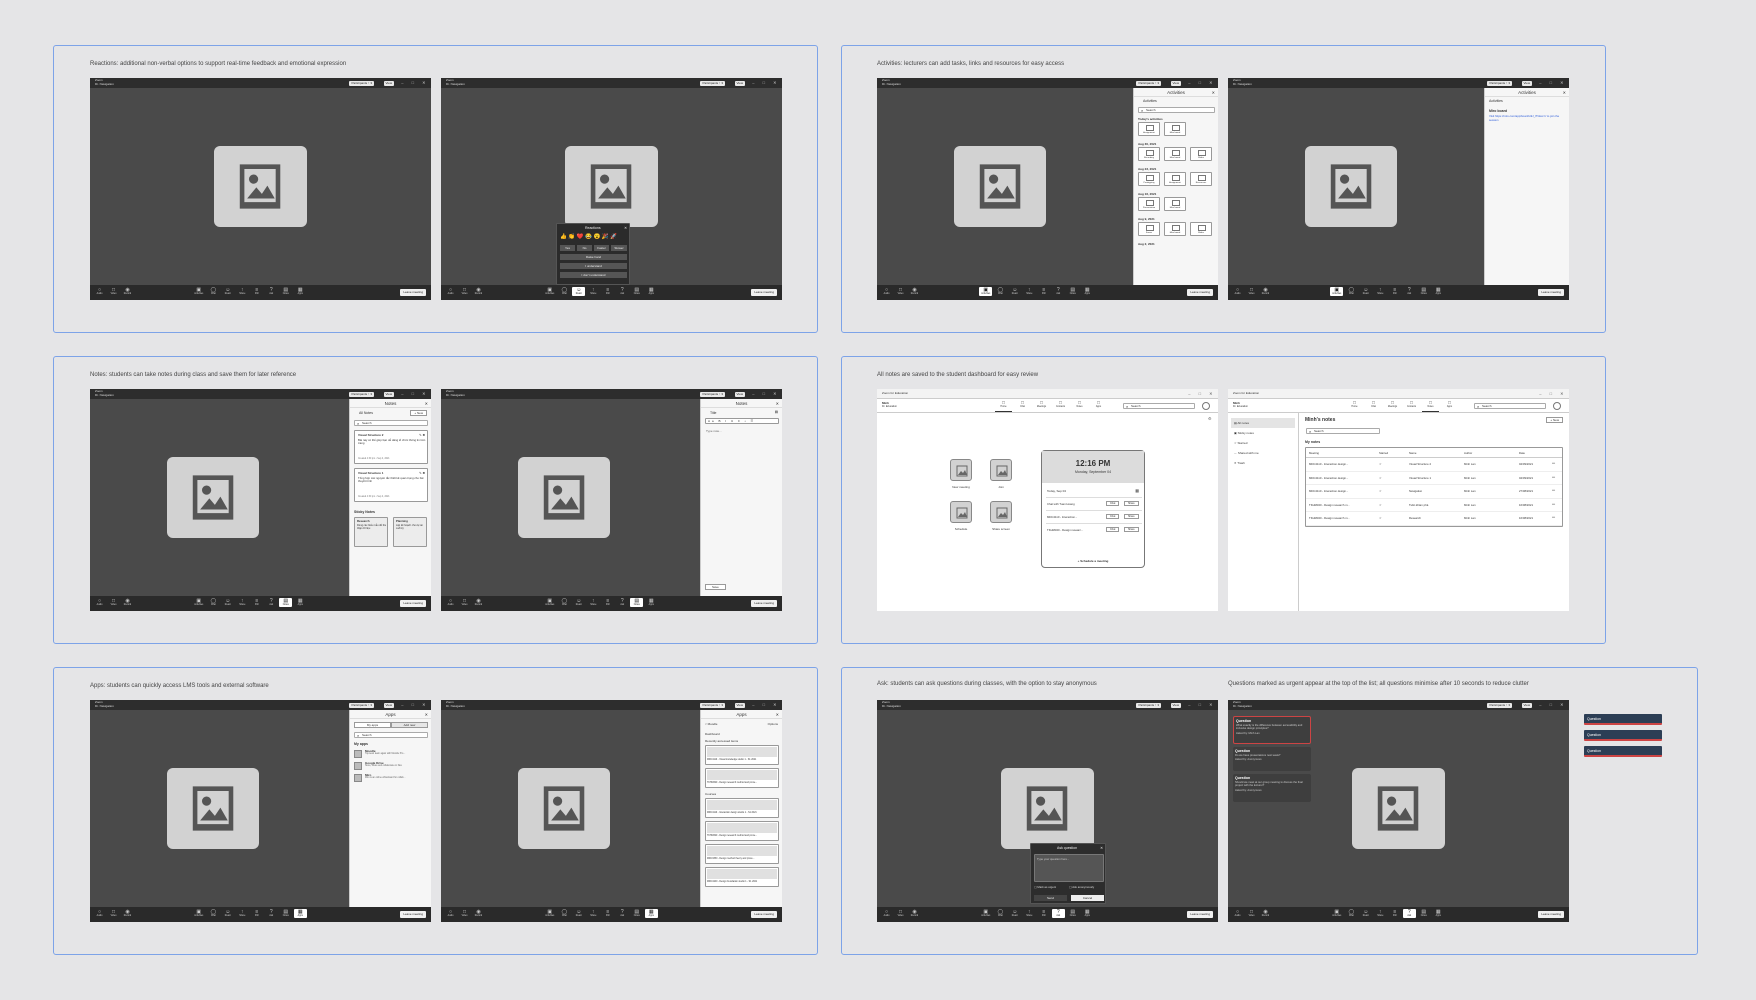 The width and height of the screenshot is (1756, 1000). I want to click on emoji-clap: 👏, so click(572, 237).